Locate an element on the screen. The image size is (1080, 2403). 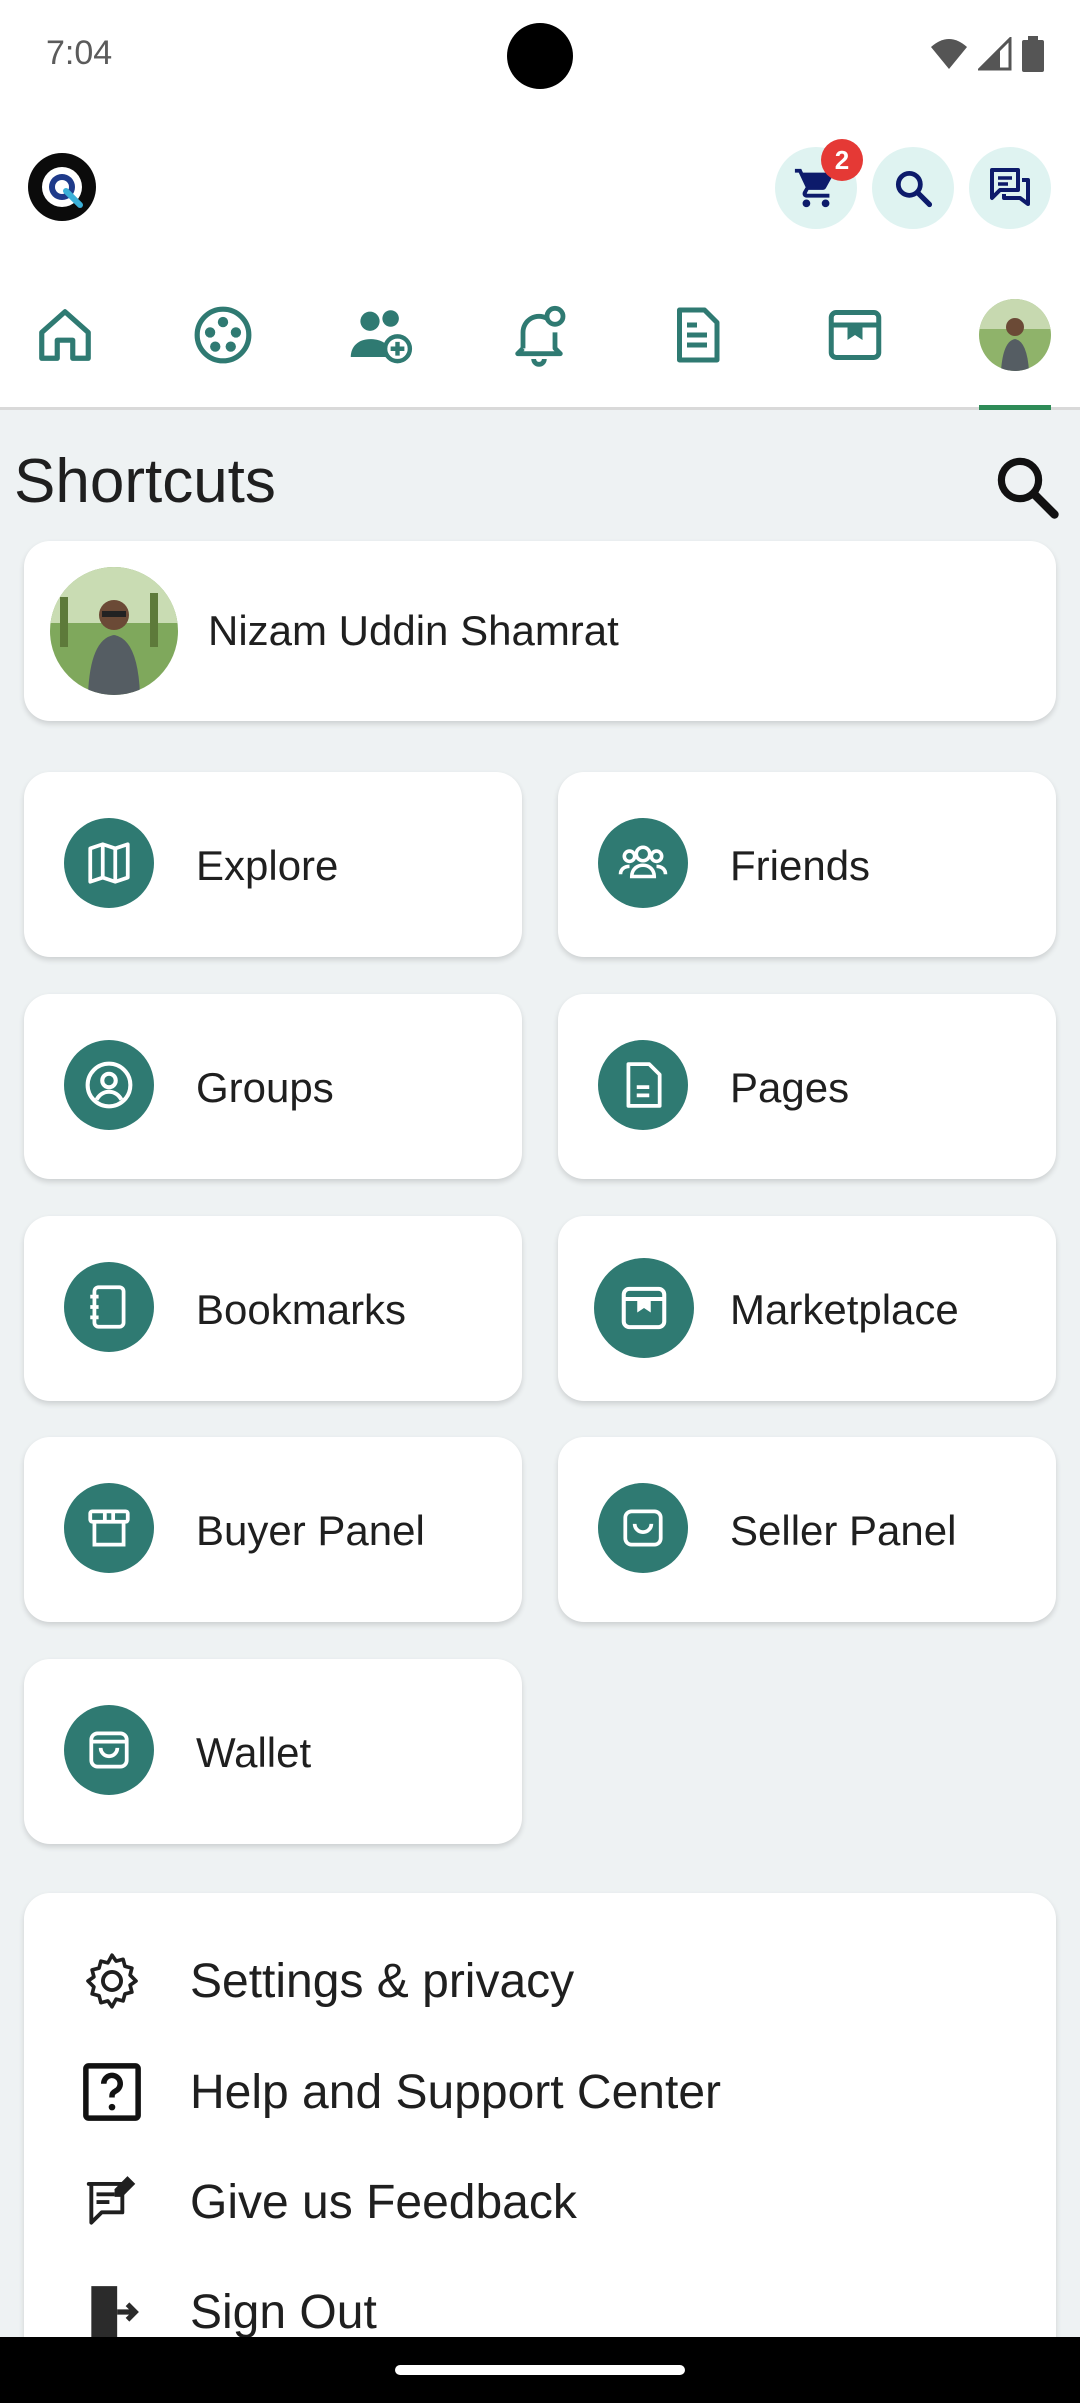
profile-card: Nizam Uddin Shamrat is located at coordinates (540, 631).